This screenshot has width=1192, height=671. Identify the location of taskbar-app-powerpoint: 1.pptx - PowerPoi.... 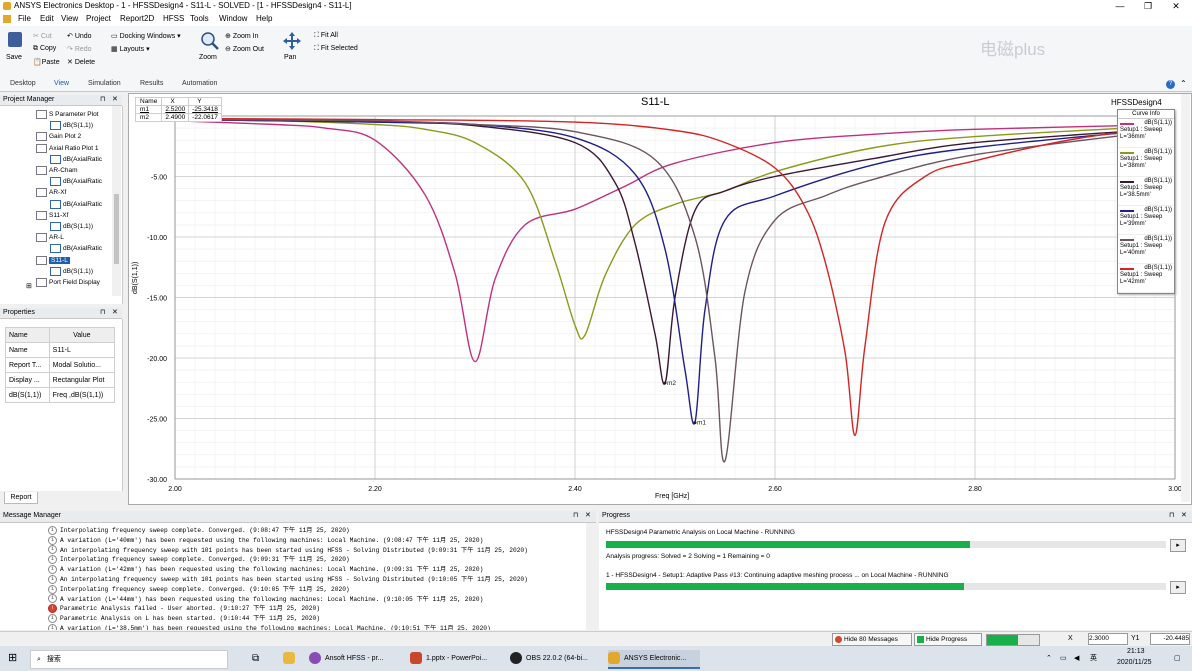
(455, 658).